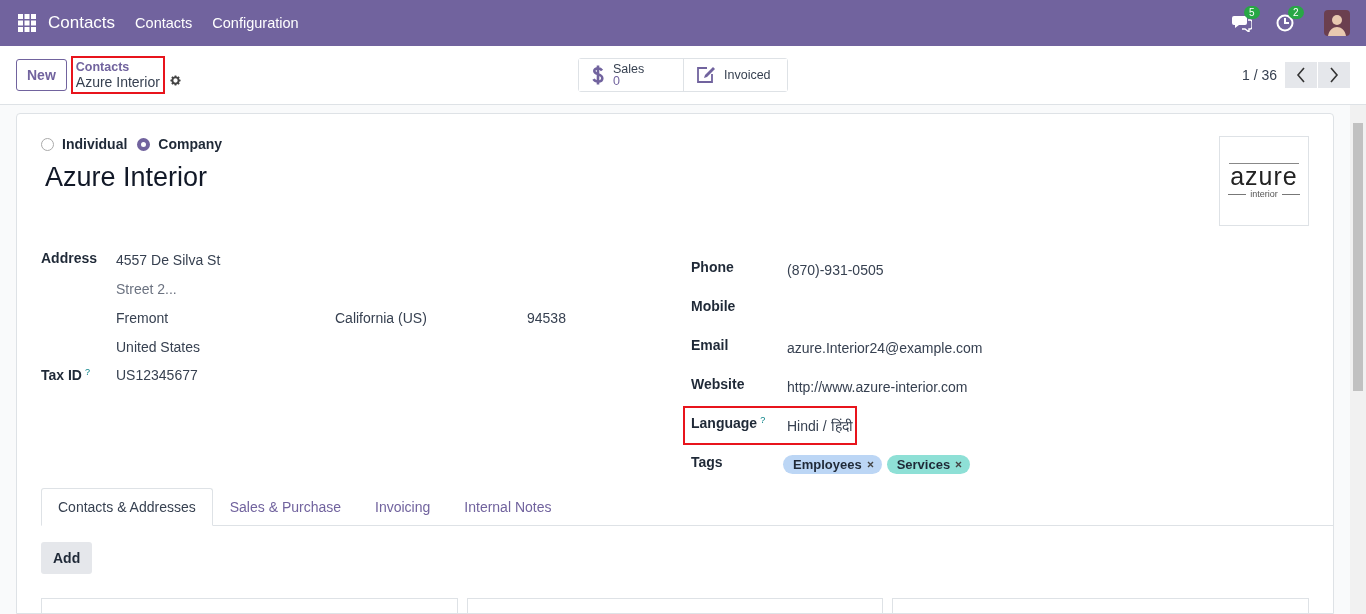 The width and height of the screenshot is (1366, 614). What do you see at coordinates (546, 318) in the screenshot?
I see `zip-field: 94538` at bounding box center [546, 318].